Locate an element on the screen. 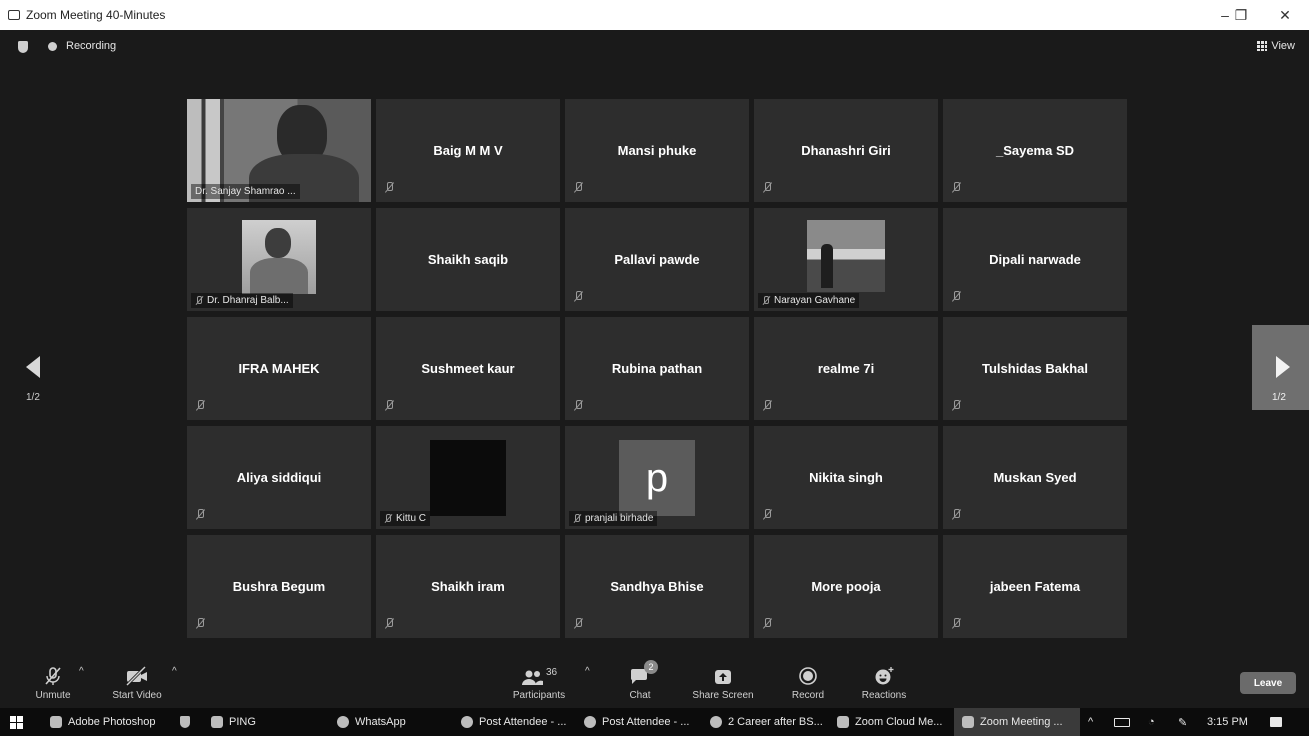 This screenshot has height=736, width=1309. participant-tile: realme 7i is located at coordinates (846, 368).